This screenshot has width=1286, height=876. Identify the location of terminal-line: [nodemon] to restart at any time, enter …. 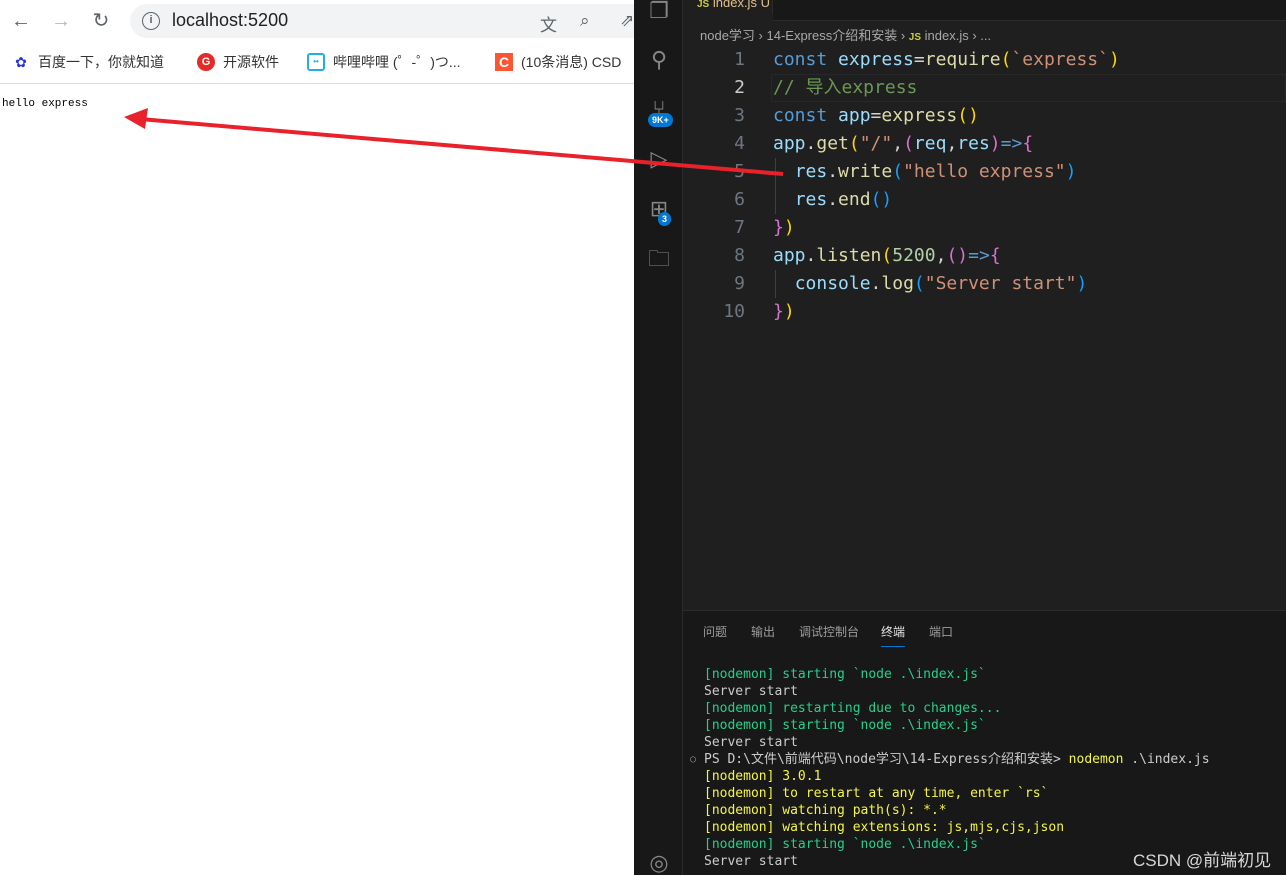
(957, 793).